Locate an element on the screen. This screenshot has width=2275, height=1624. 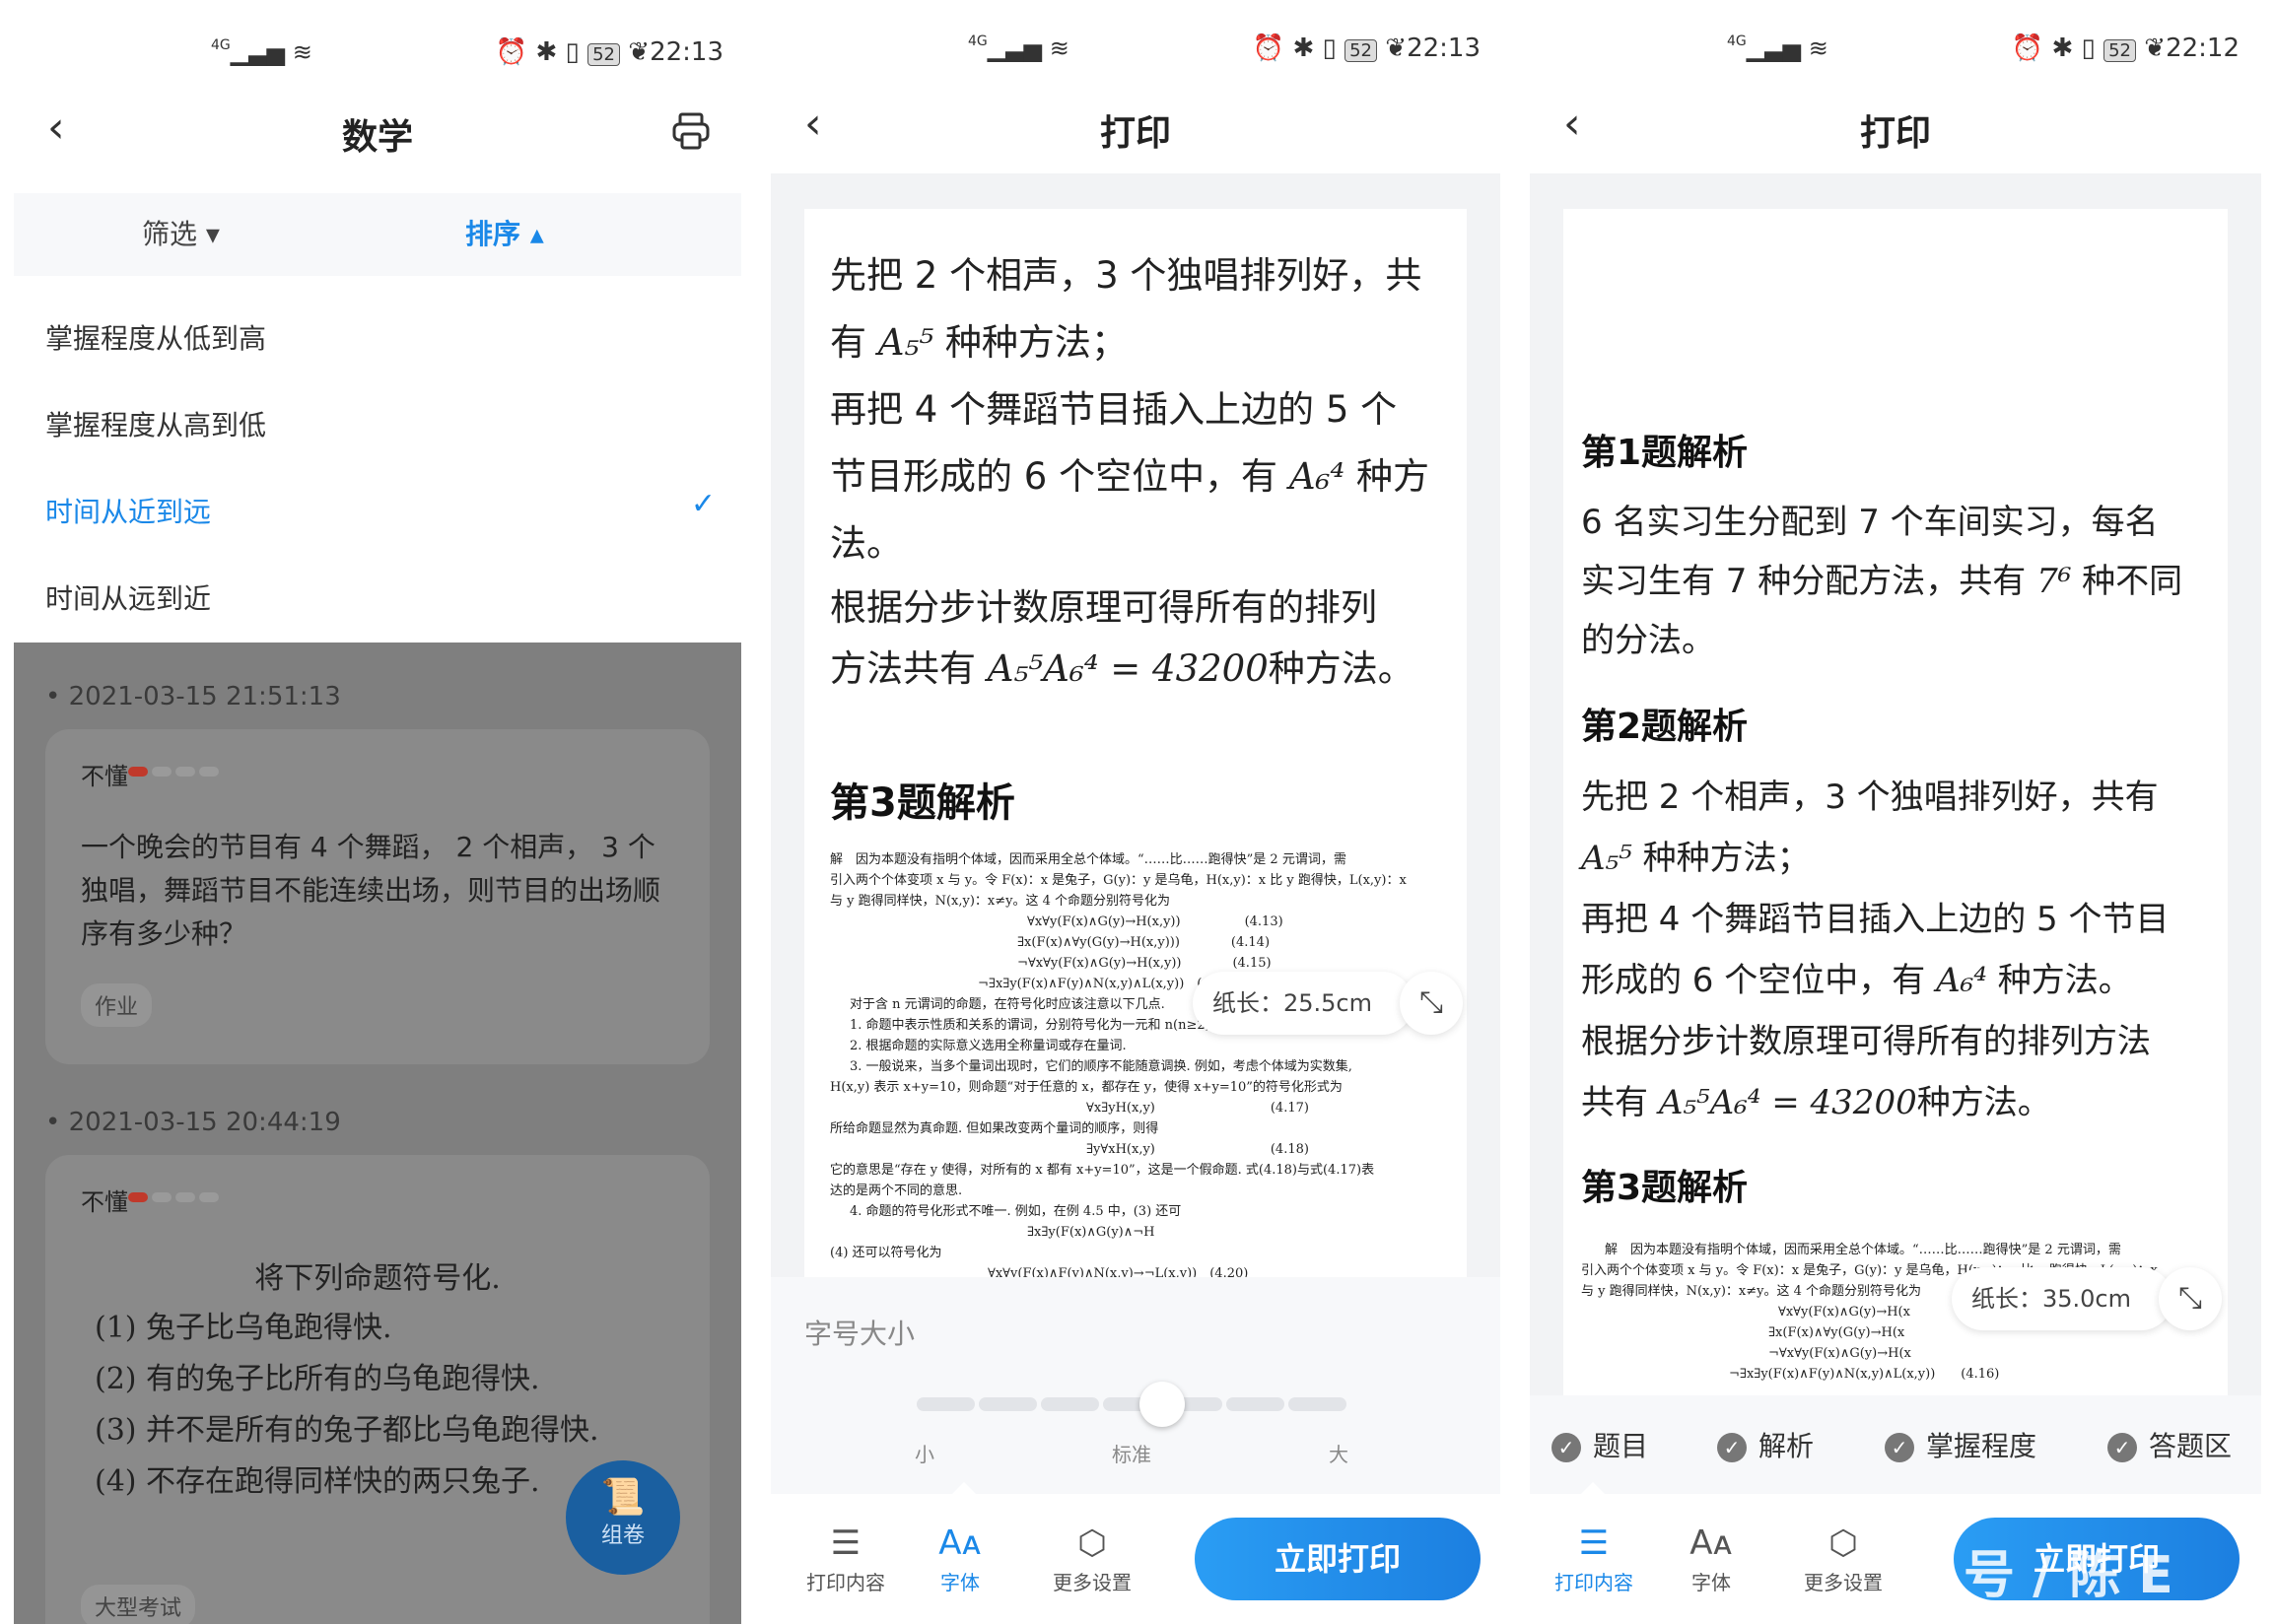
check-icon: ✓ is located at coordinates (703, 504).